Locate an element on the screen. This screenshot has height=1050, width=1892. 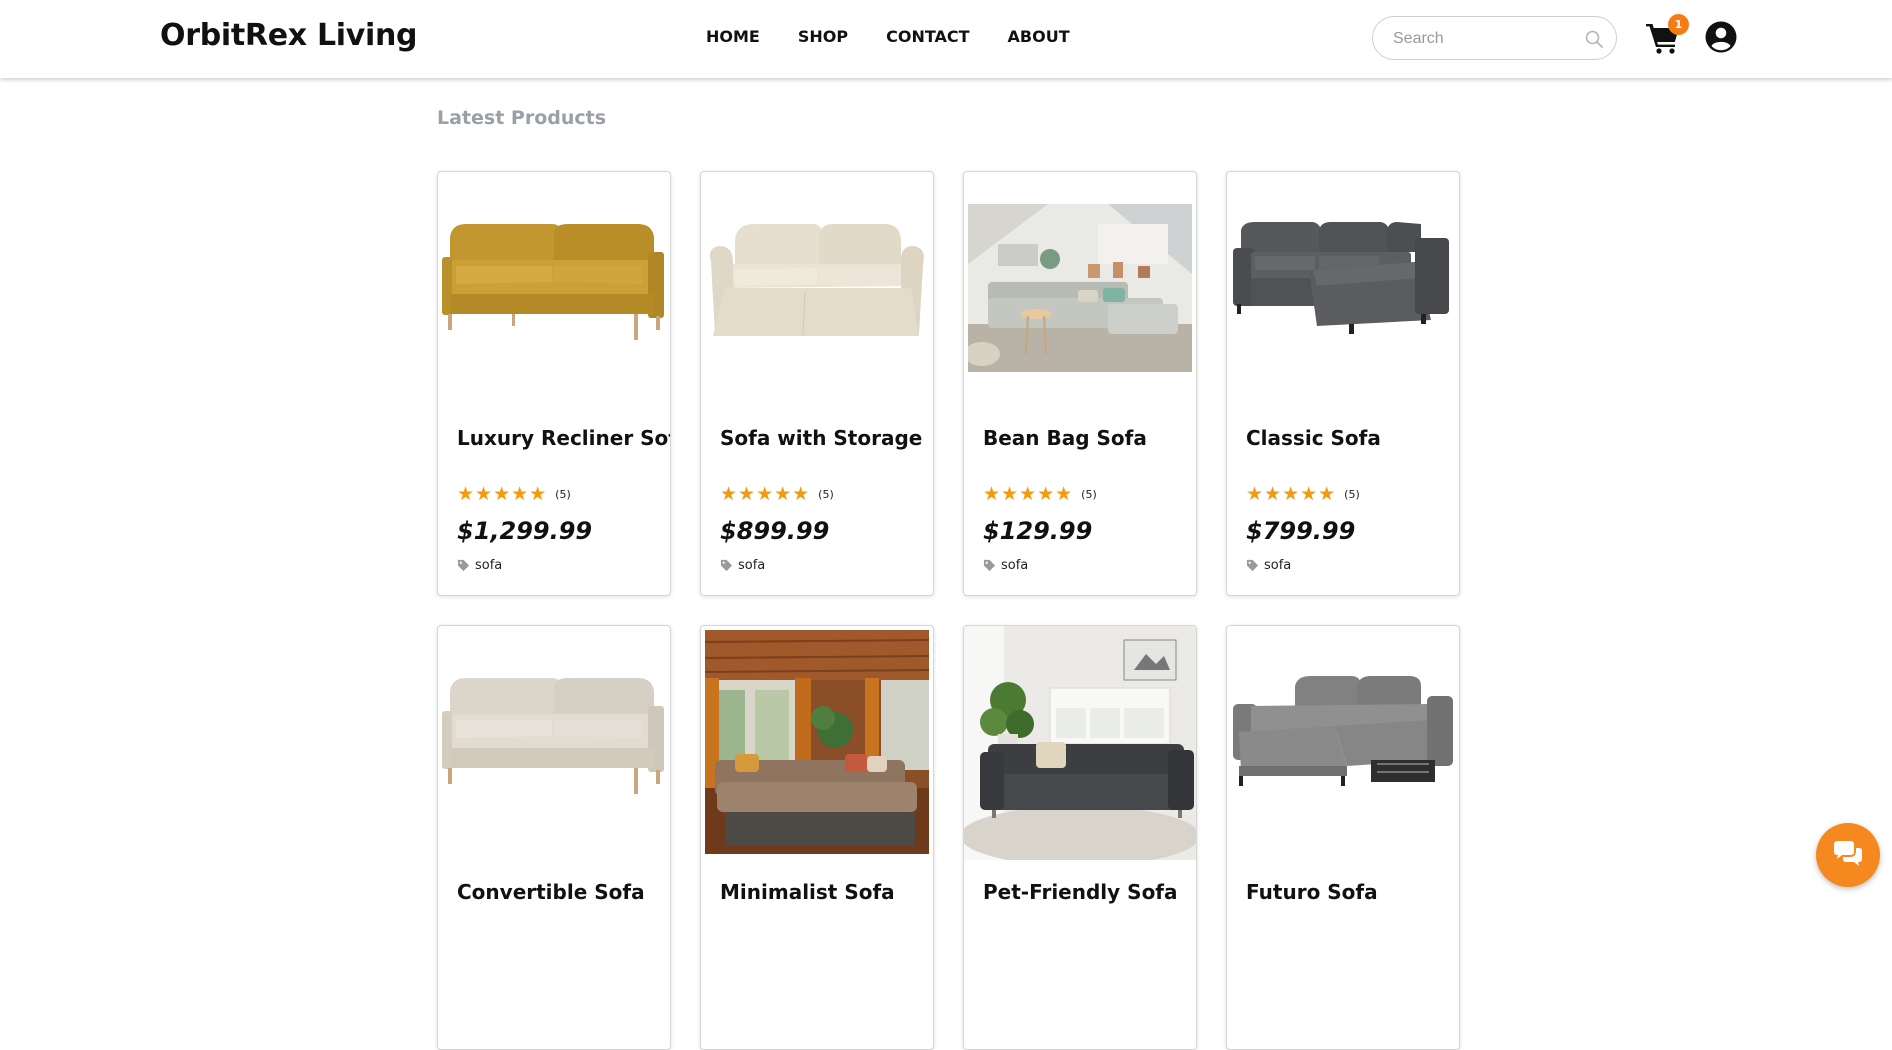
product-image-mustard-sofa is located at coordinates (554, 289).